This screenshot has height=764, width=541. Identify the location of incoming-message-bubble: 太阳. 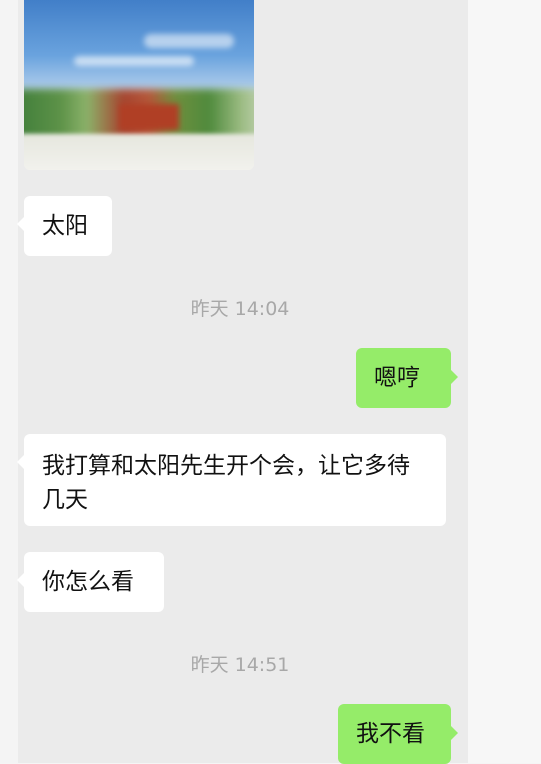
(64, 226).